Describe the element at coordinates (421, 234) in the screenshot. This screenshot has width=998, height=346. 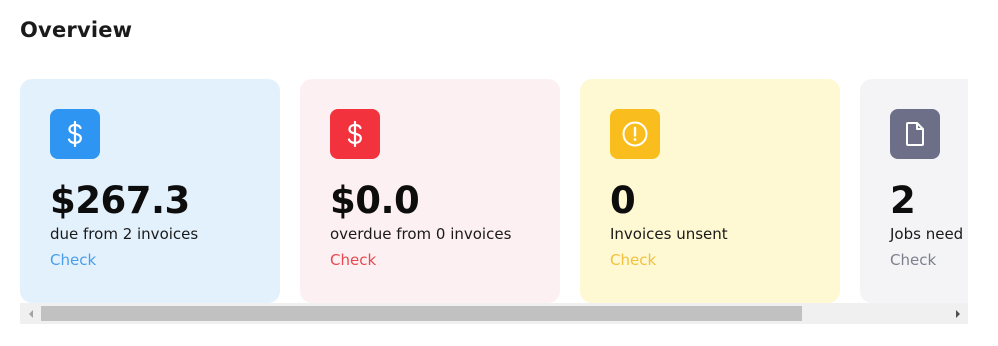
I see `amount-description: overdue from 0 invoices` at that location.